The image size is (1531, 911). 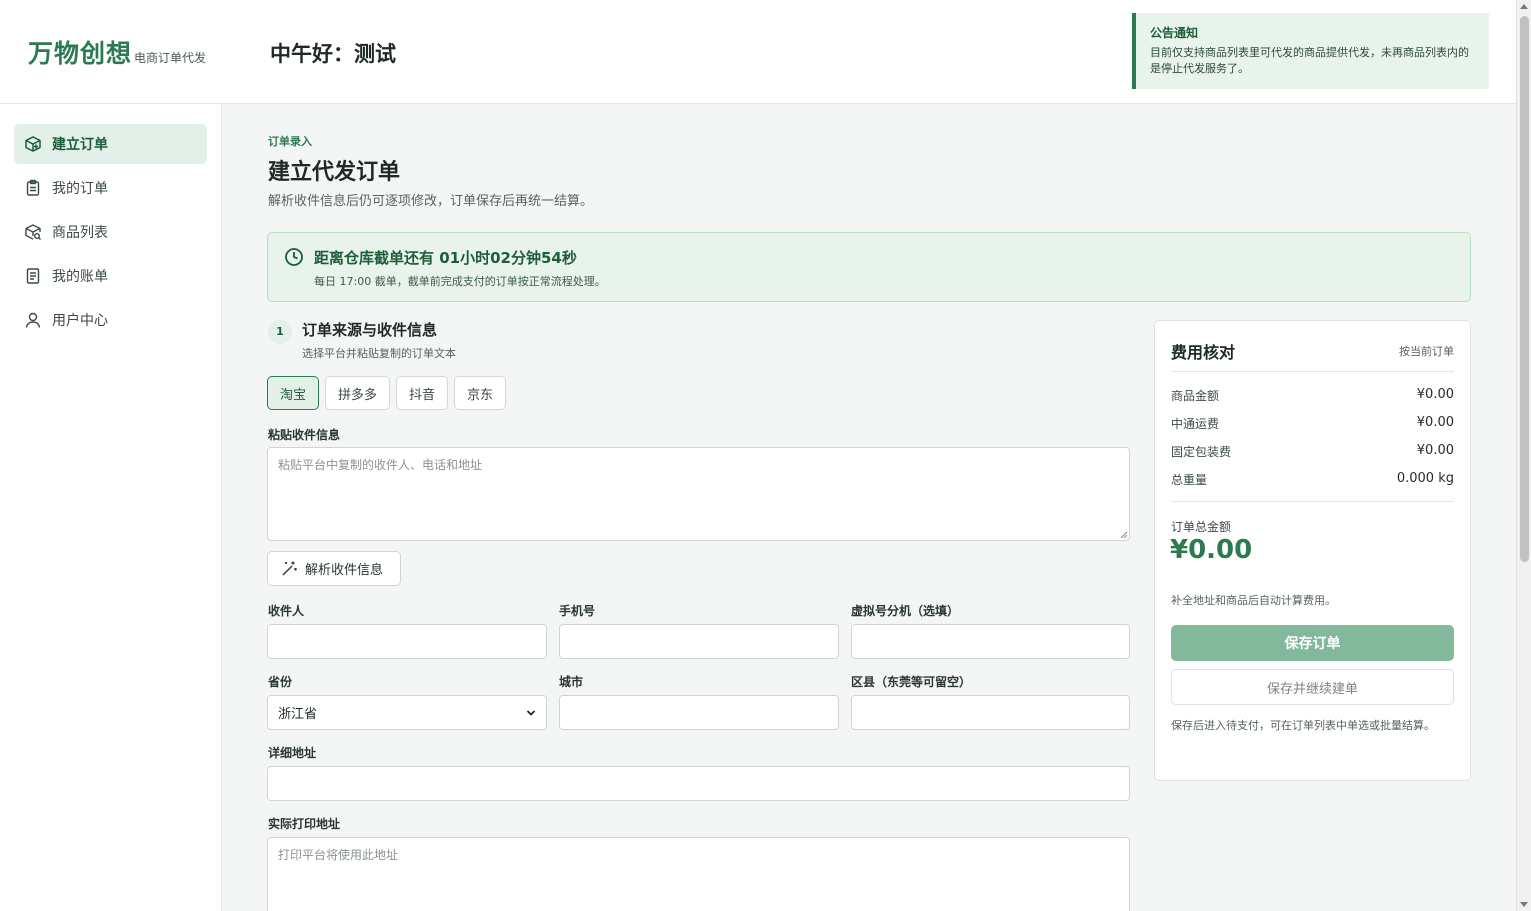 What do you see at coordinates (531, 712) in the screenshot?
I see `chevron-down-icon` at bounding box center [531, 712].